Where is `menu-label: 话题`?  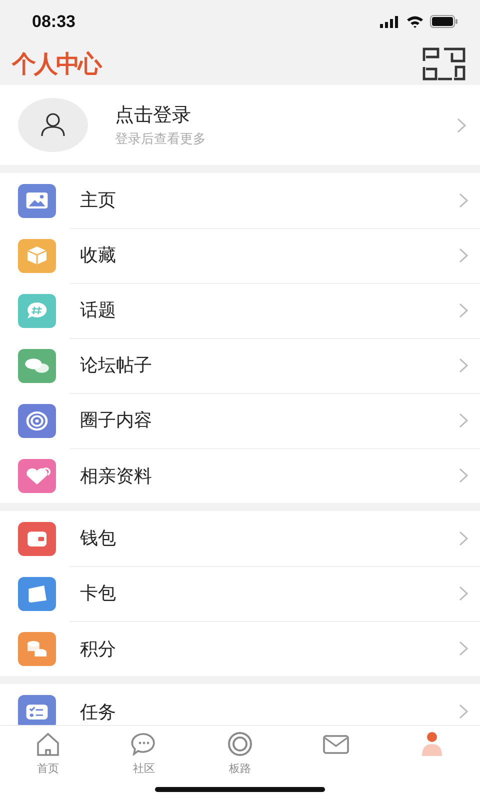 menu-label: 话题 is located at coordinates (98, 310).